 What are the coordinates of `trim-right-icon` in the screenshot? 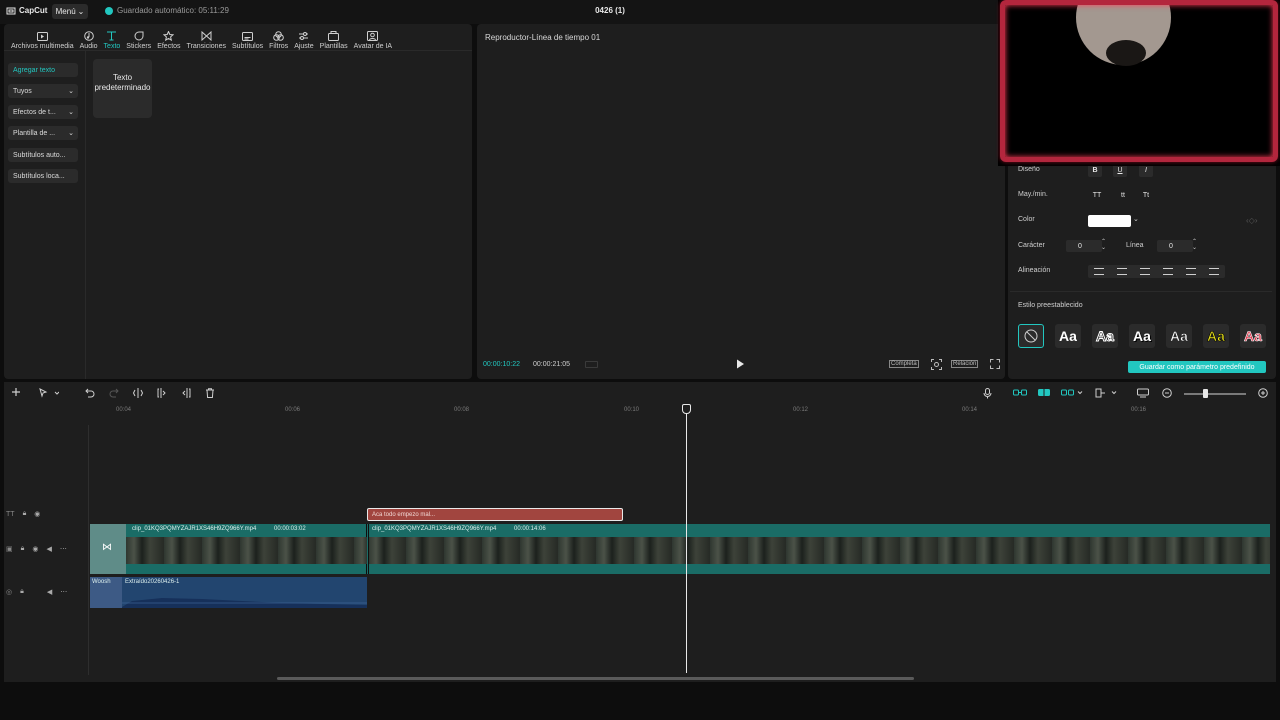 It's located at (186, 393).